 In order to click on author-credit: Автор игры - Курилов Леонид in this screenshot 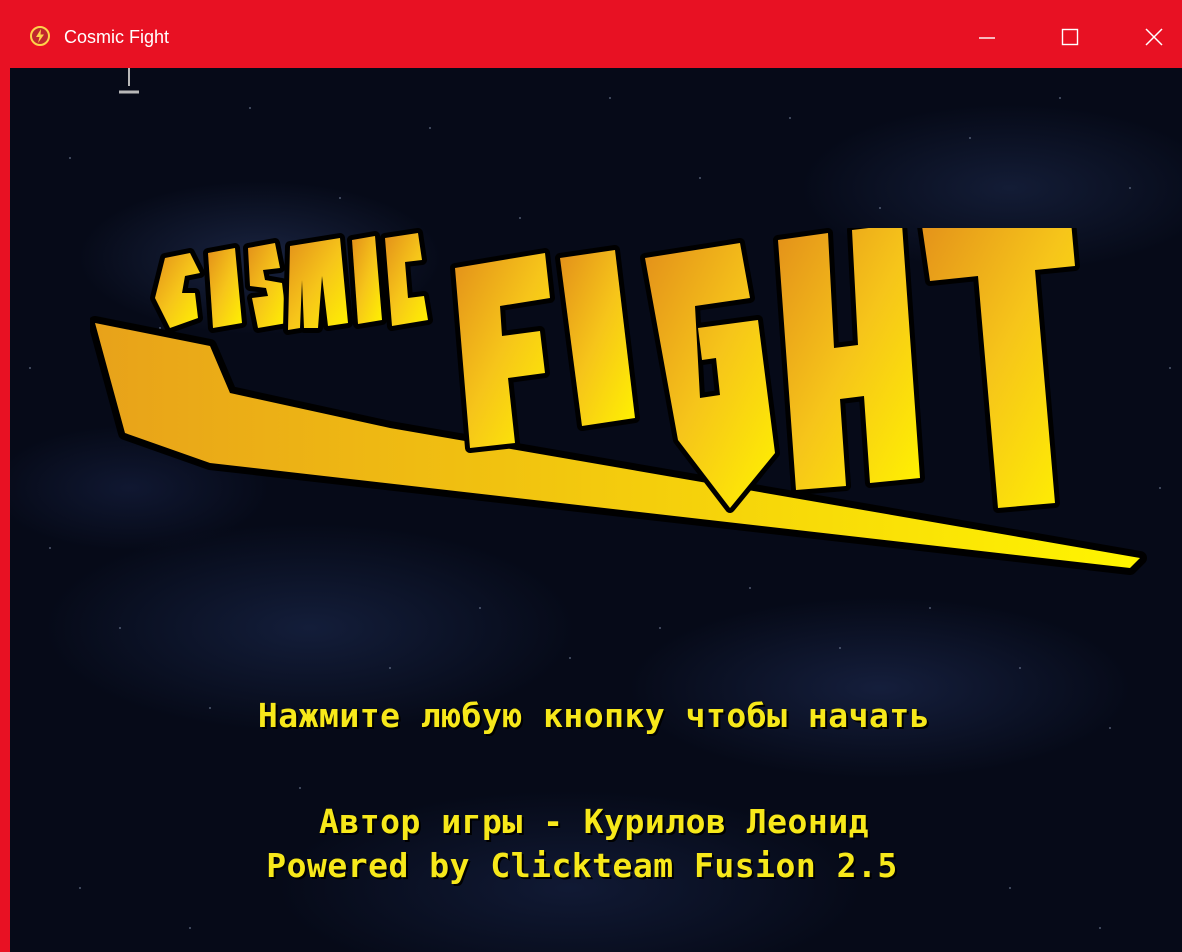, I will do `click(594, 821)`.